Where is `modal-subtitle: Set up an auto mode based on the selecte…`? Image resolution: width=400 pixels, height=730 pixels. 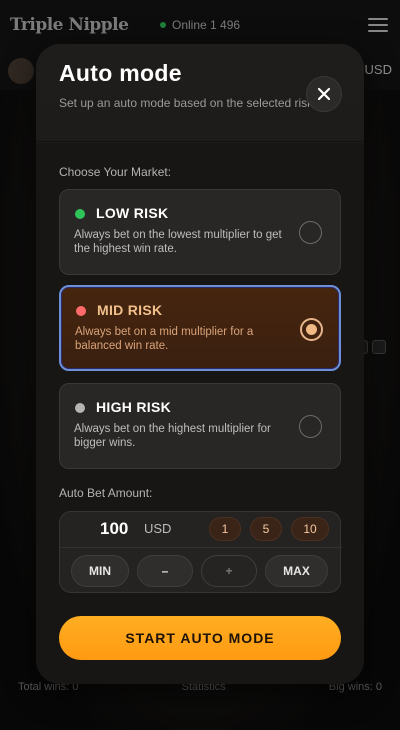 modal-subtitle: Set up an auto mode based on the selecte… is located at coordinates (186, 103).